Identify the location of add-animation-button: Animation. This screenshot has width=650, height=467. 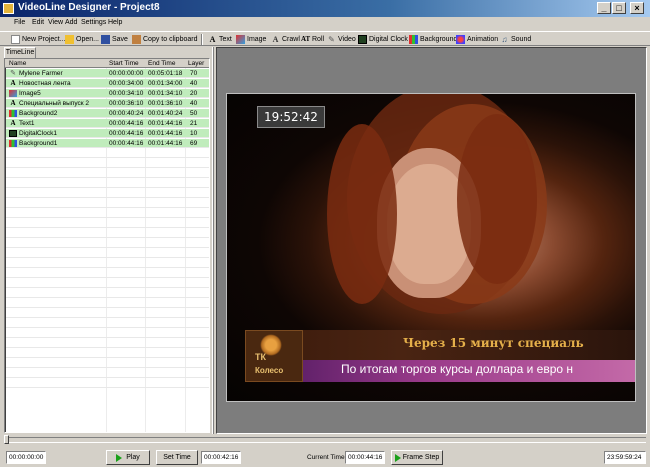
(477, 39).